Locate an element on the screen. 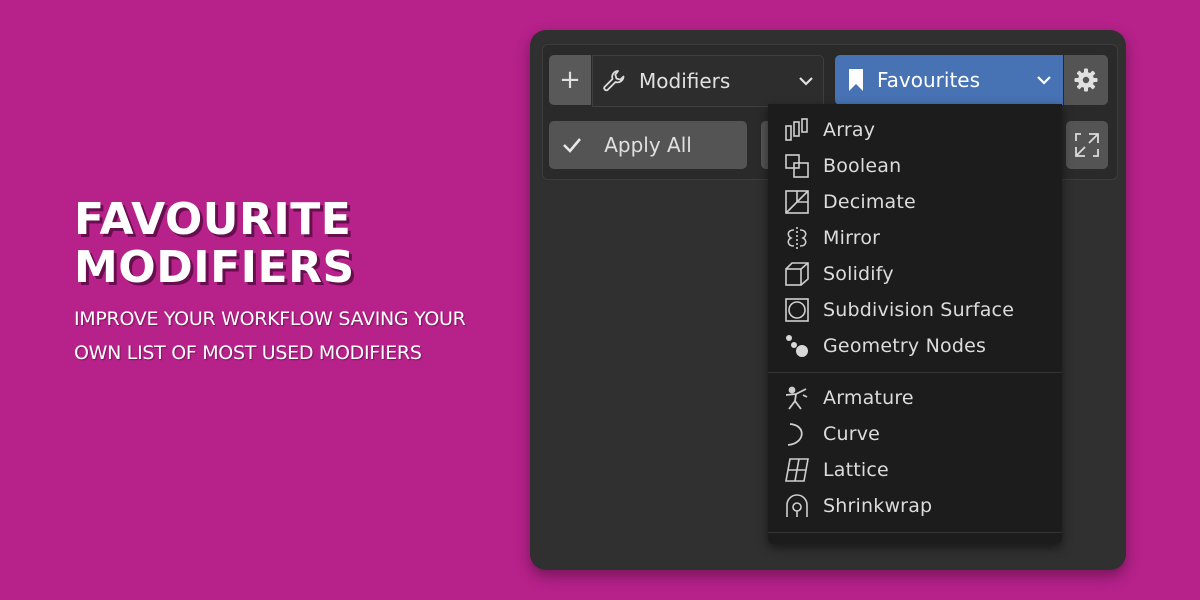  promo-title-line1: FAVOURITE is located at coordinates (213, 219).